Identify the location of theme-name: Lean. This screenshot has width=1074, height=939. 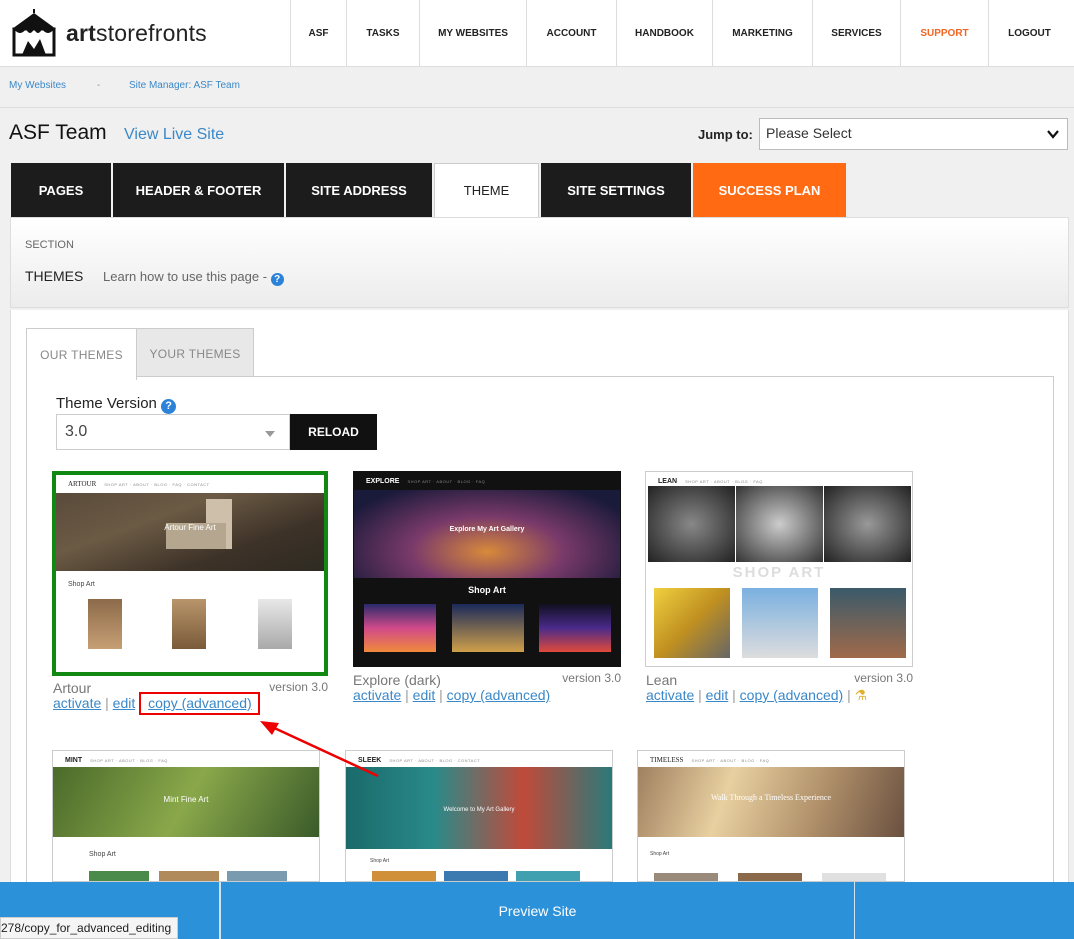
(662, 680).